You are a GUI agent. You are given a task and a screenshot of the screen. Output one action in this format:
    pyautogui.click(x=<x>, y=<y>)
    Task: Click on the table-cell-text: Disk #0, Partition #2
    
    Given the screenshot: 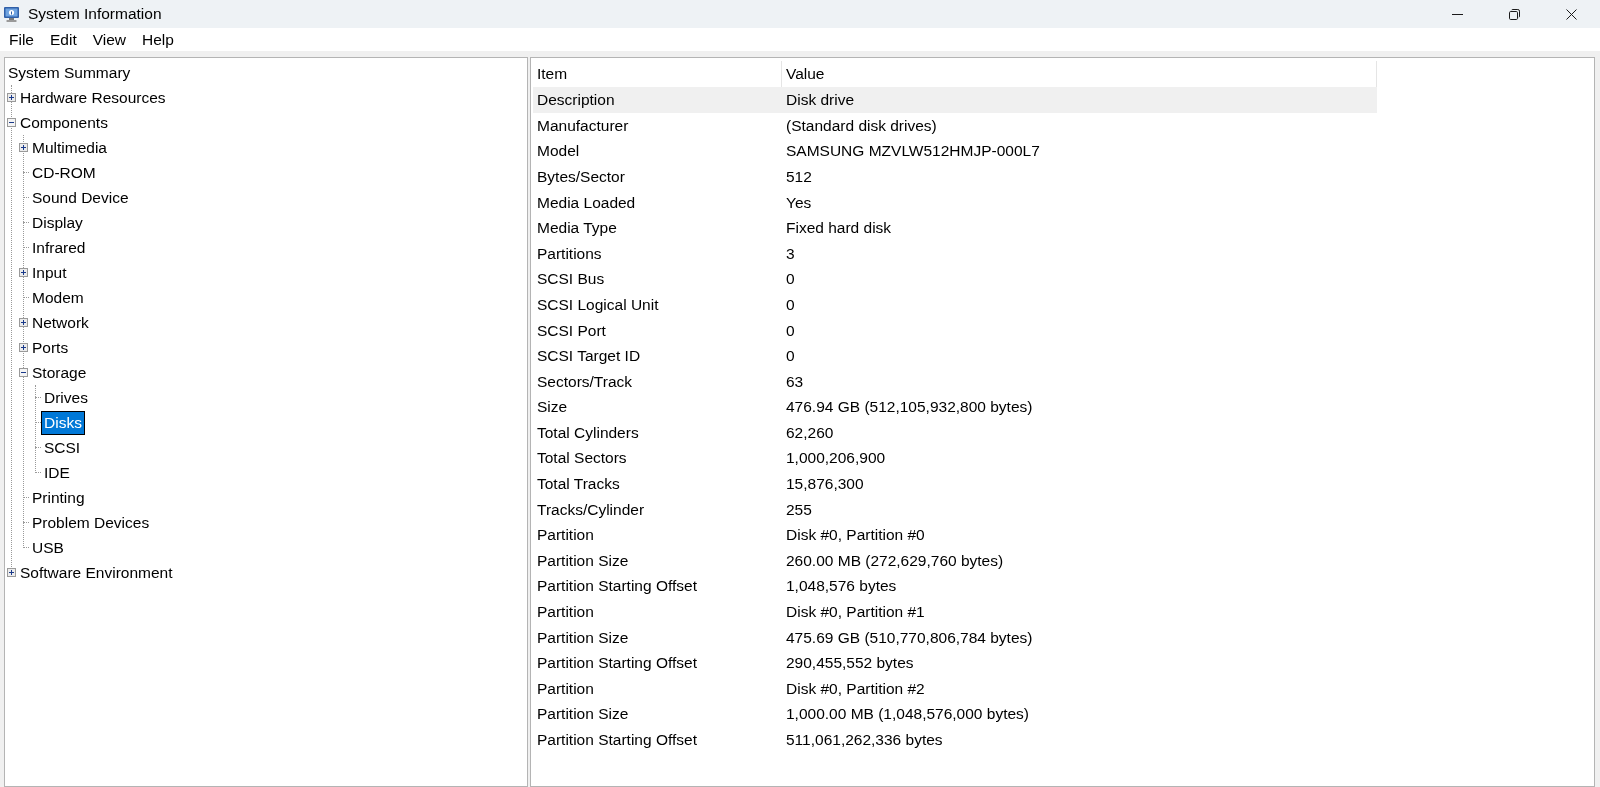 What is the action you would take?
    pyautogui.click(x=855, y=688)
    